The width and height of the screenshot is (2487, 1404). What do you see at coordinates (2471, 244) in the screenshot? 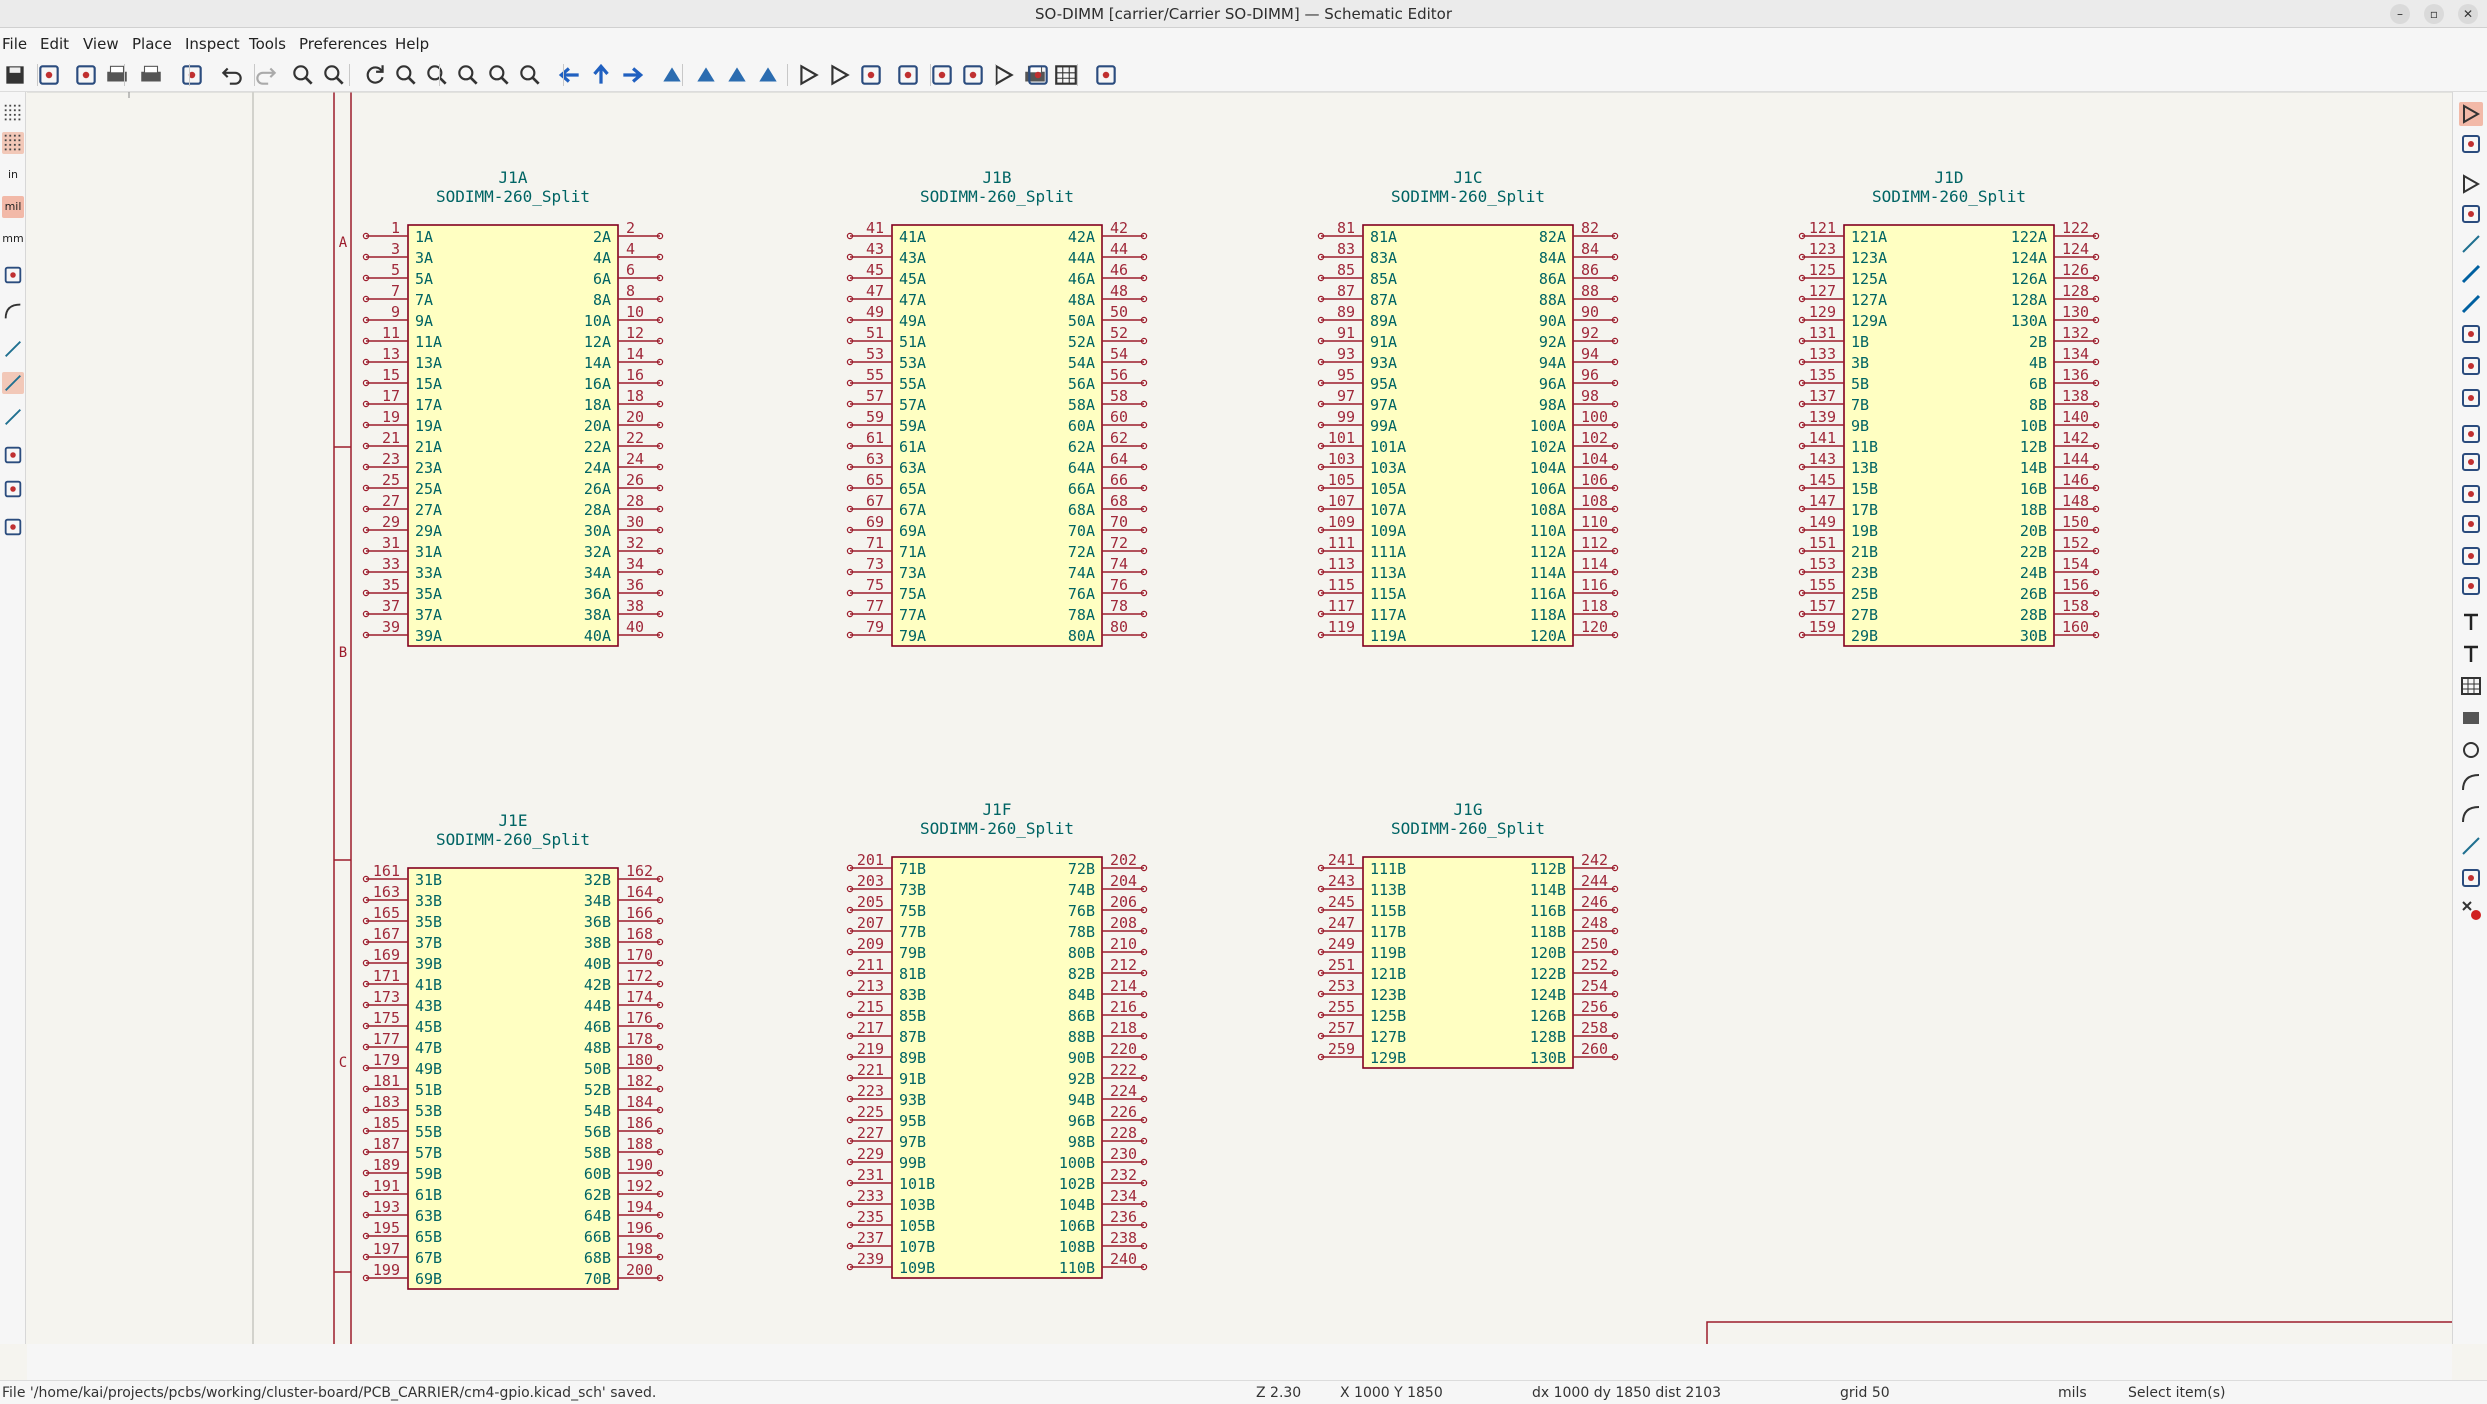
I see `add-wire-icon` at bounding box center [2471, 244].